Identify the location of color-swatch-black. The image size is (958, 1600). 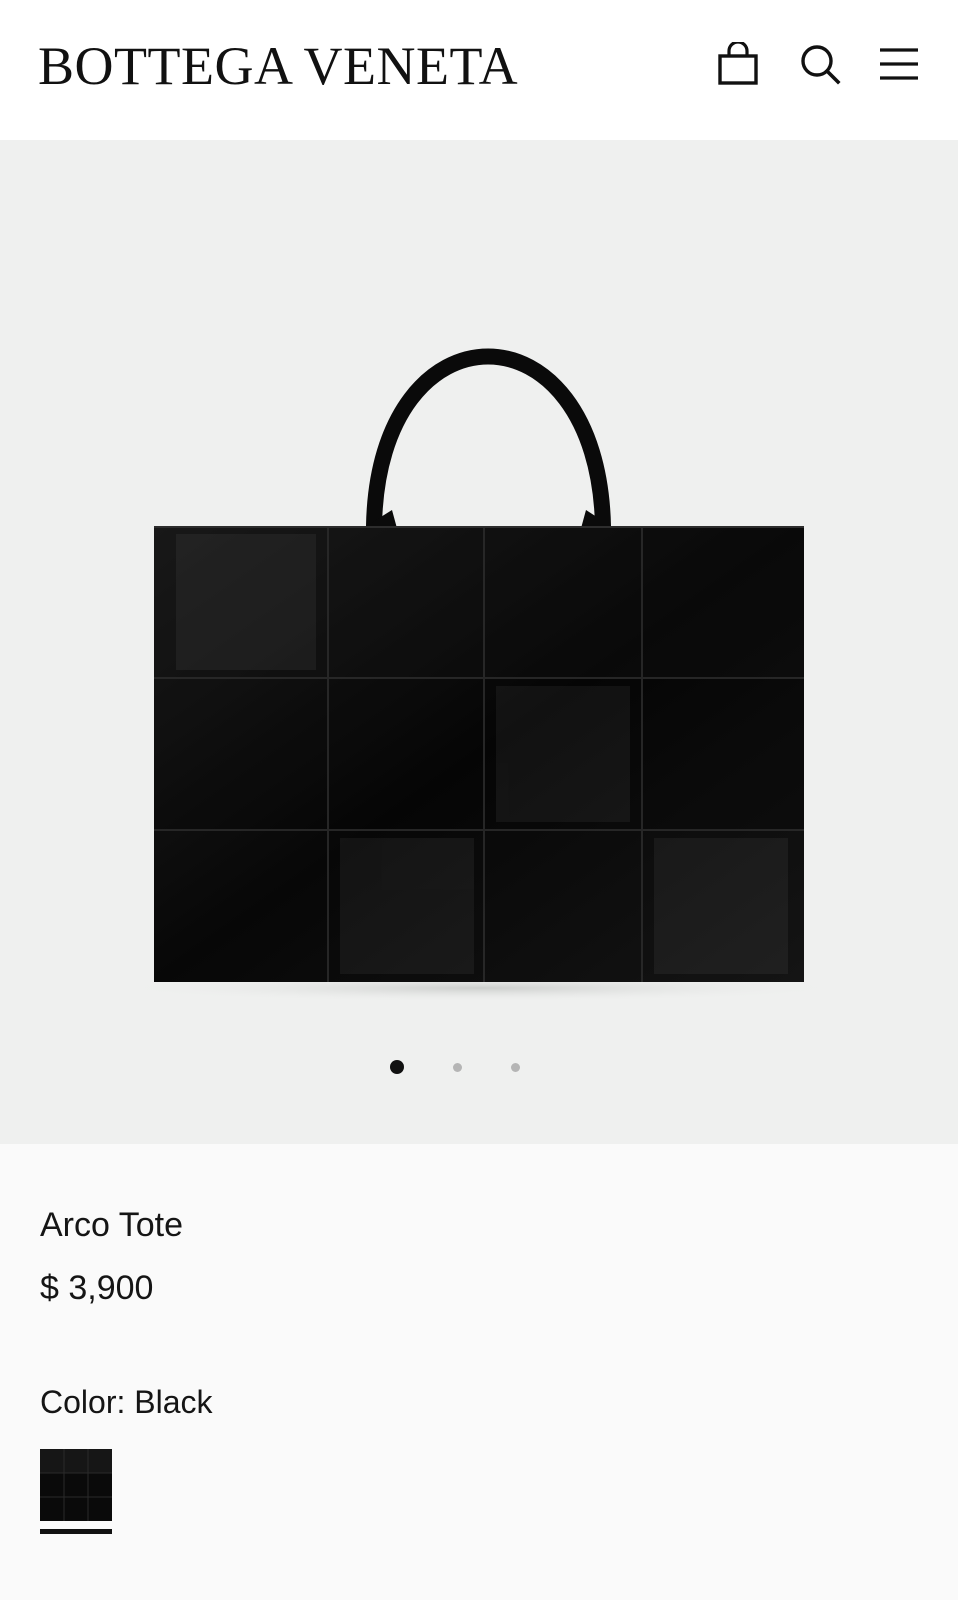
(76, 1485).